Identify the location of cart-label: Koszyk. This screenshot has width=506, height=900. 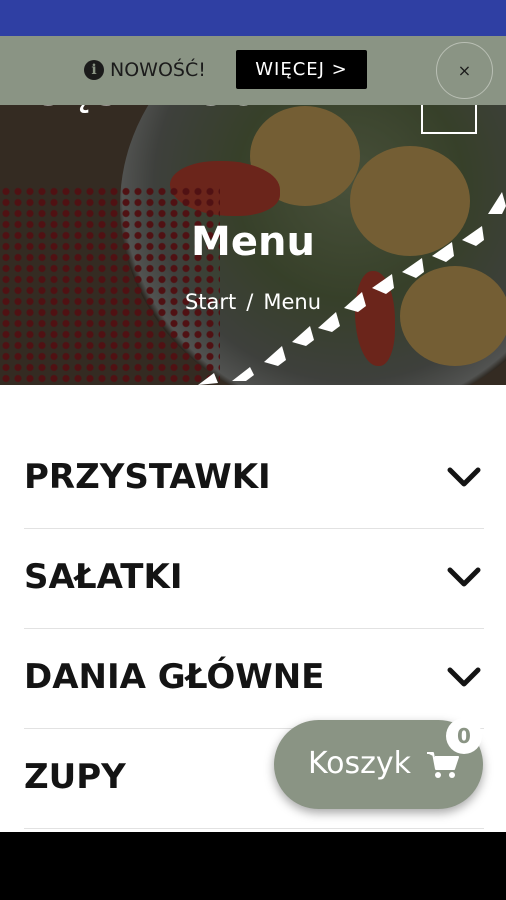
(360, 763).